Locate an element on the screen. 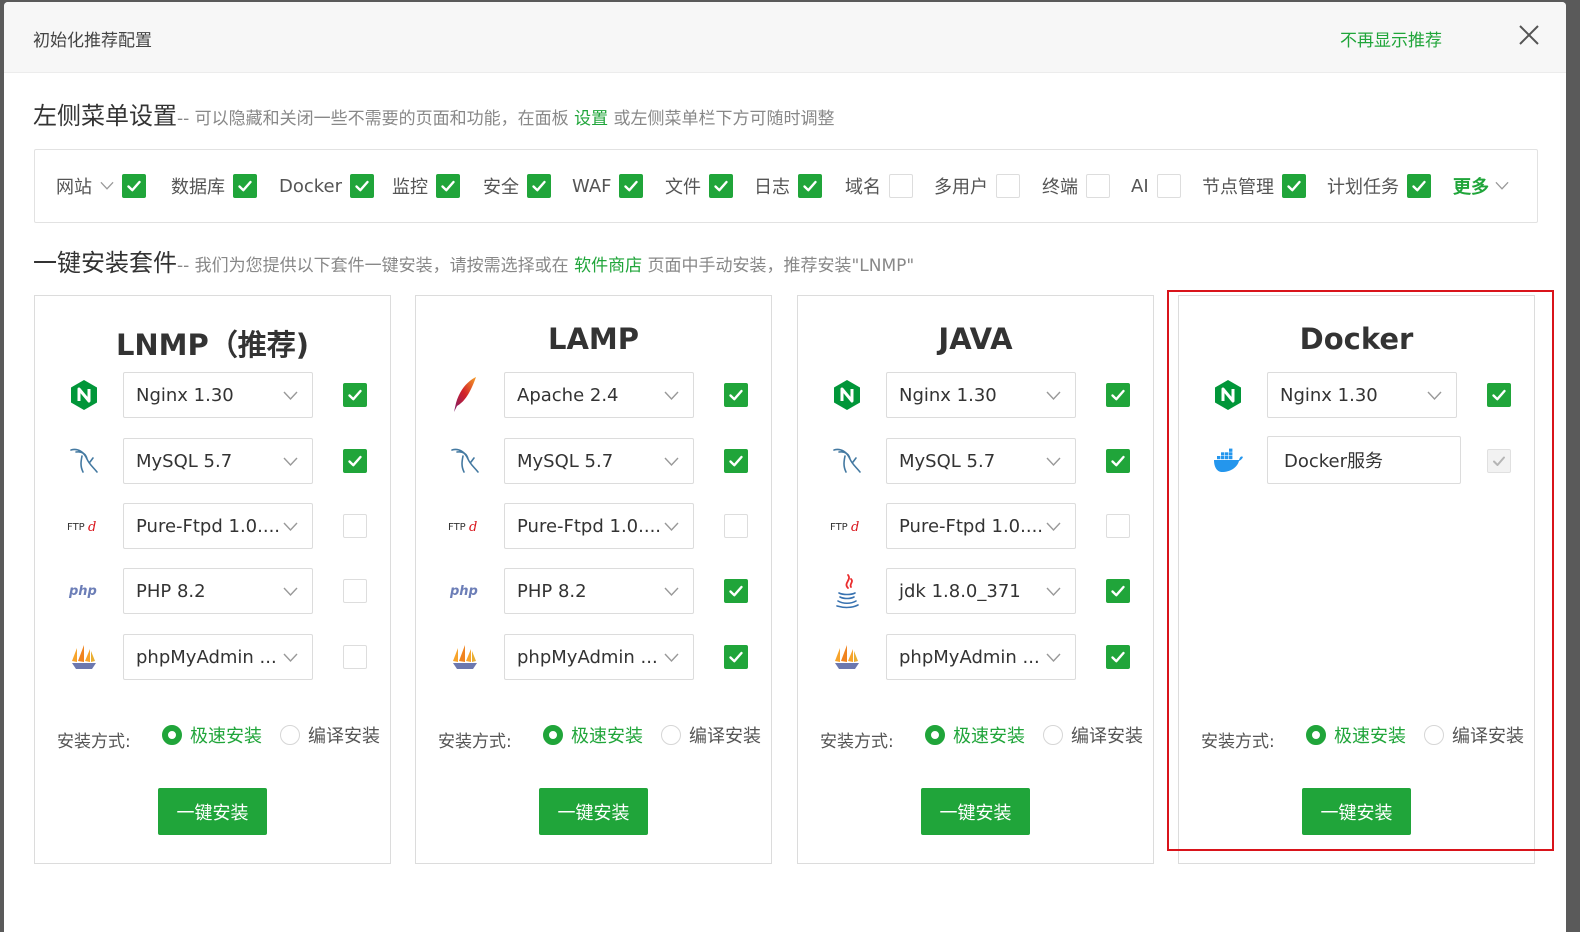  version-select: jdk 1.8.0_371 is located at coordinates (981, 591).